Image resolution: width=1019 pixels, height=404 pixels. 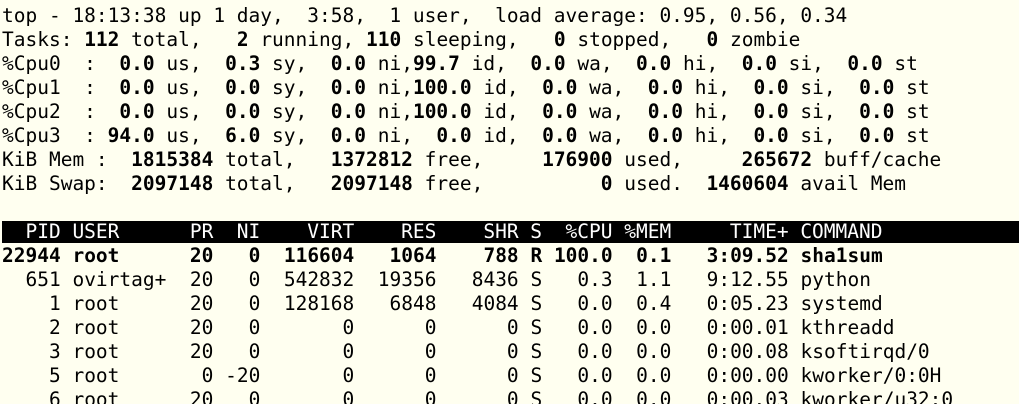 I want to click on cell-pid: 1, so click(x=31, y=303).